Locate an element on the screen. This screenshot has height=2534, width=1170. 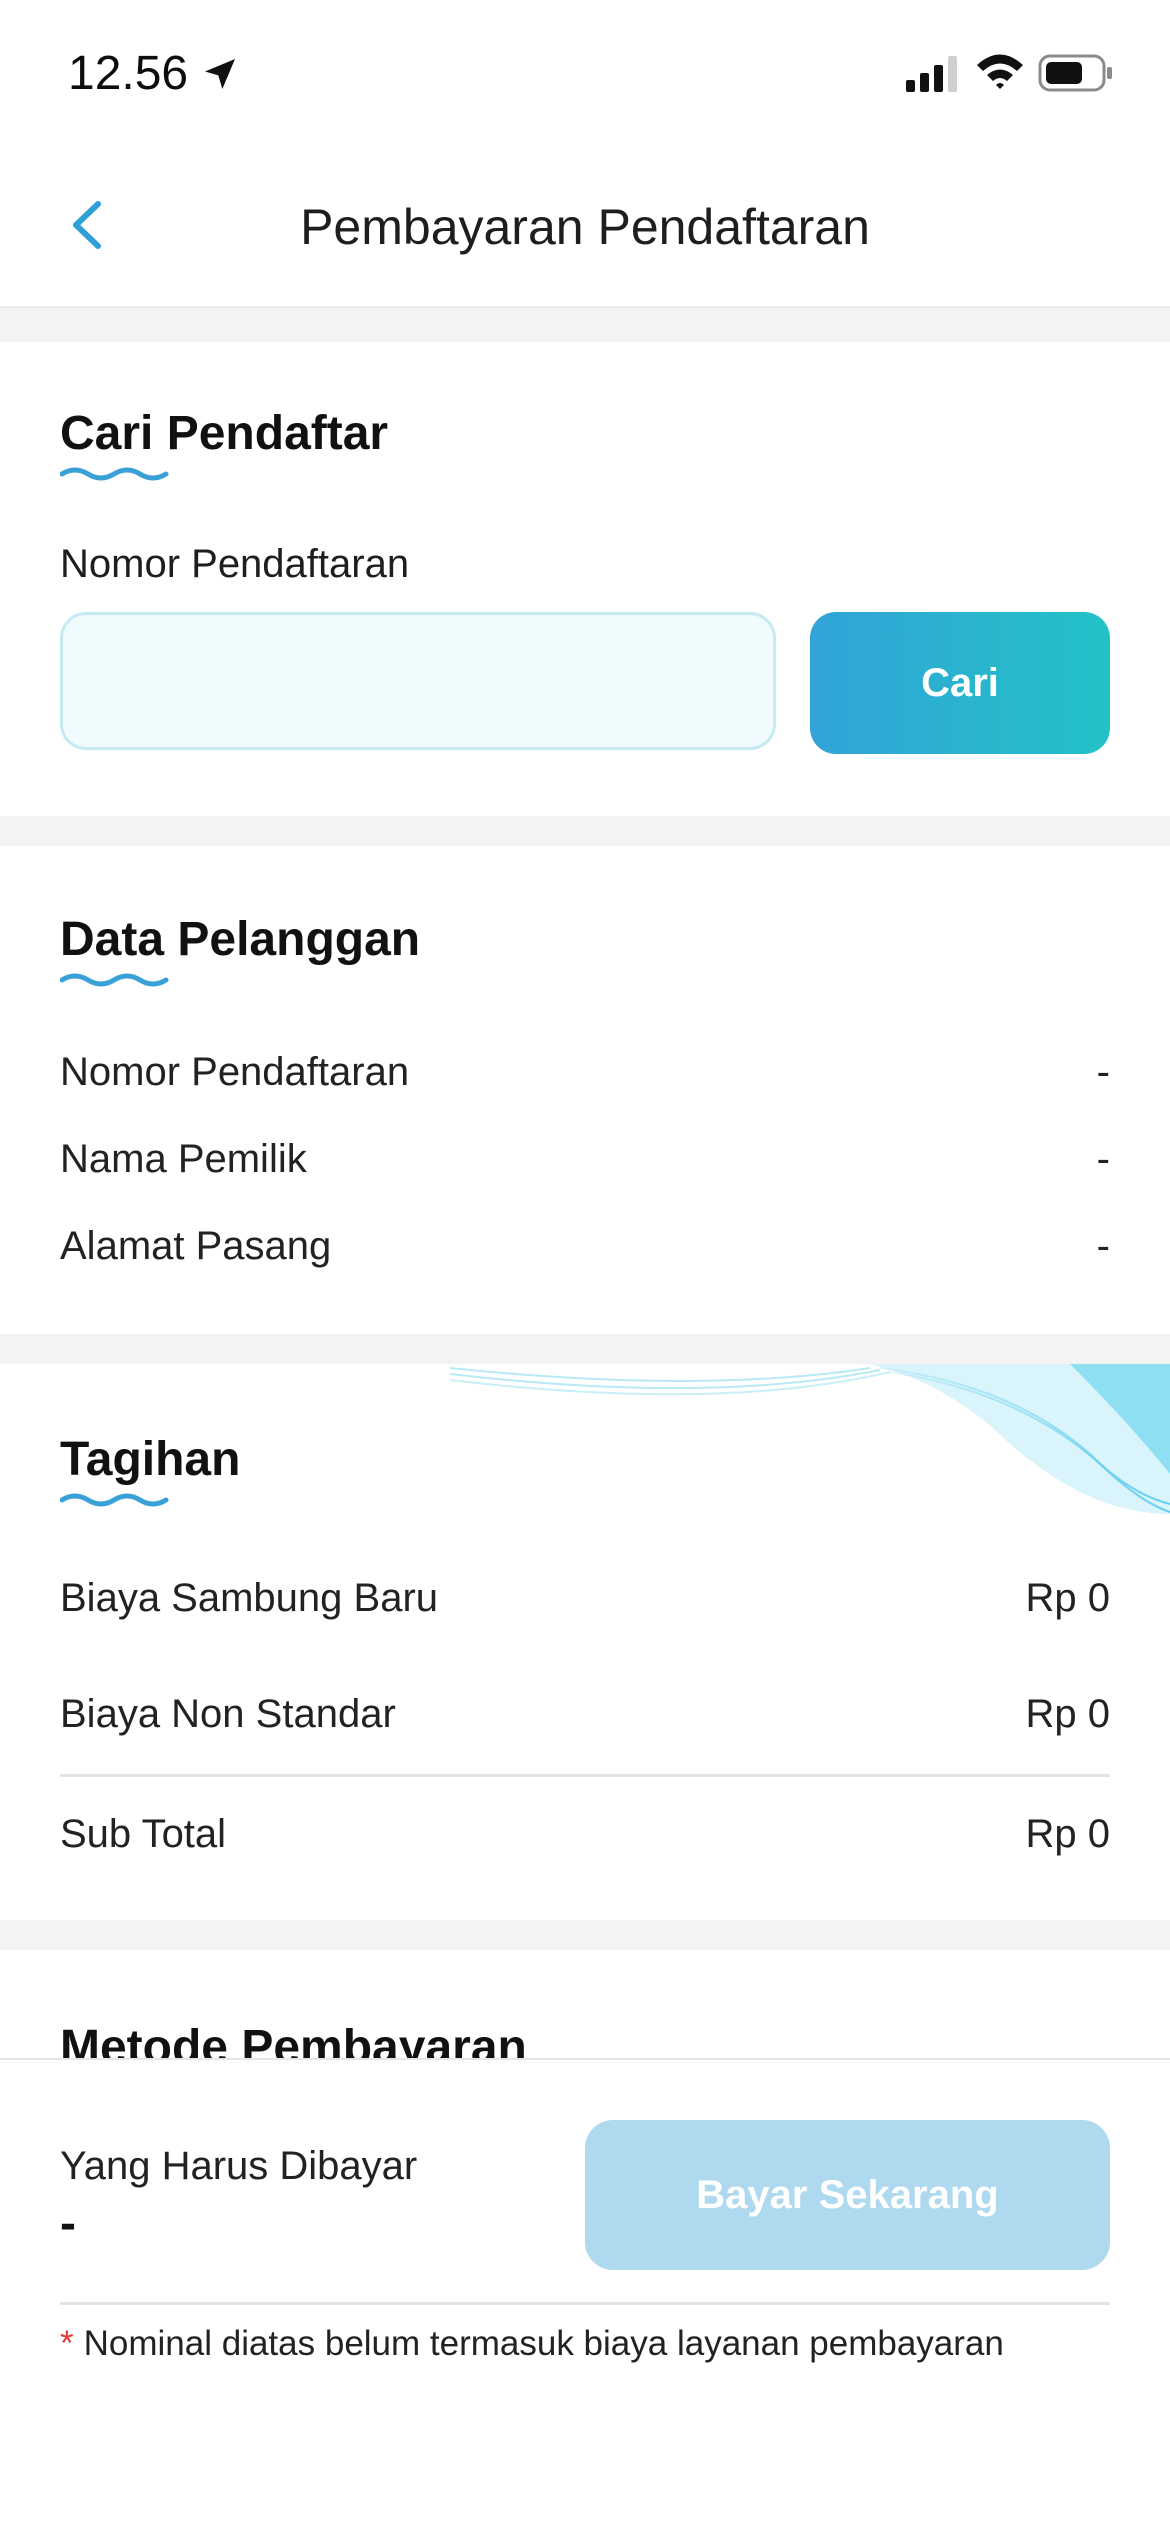
subtotal-row: Sub Total Rp 0 is located at coordinates (585, 1842).